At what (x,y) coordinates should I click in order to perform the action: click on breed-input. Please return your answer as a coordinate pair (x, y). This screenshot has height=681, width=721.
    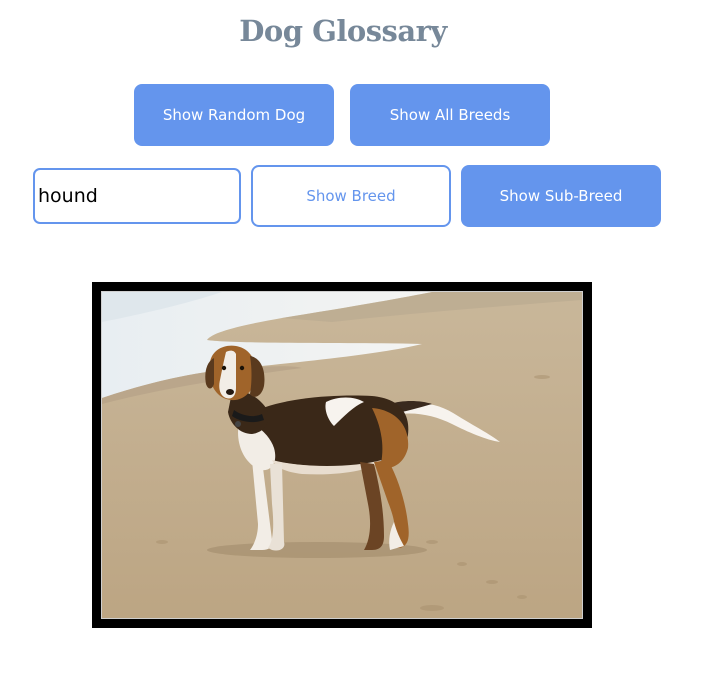
    Looking at the image, I should click on (137, 196).